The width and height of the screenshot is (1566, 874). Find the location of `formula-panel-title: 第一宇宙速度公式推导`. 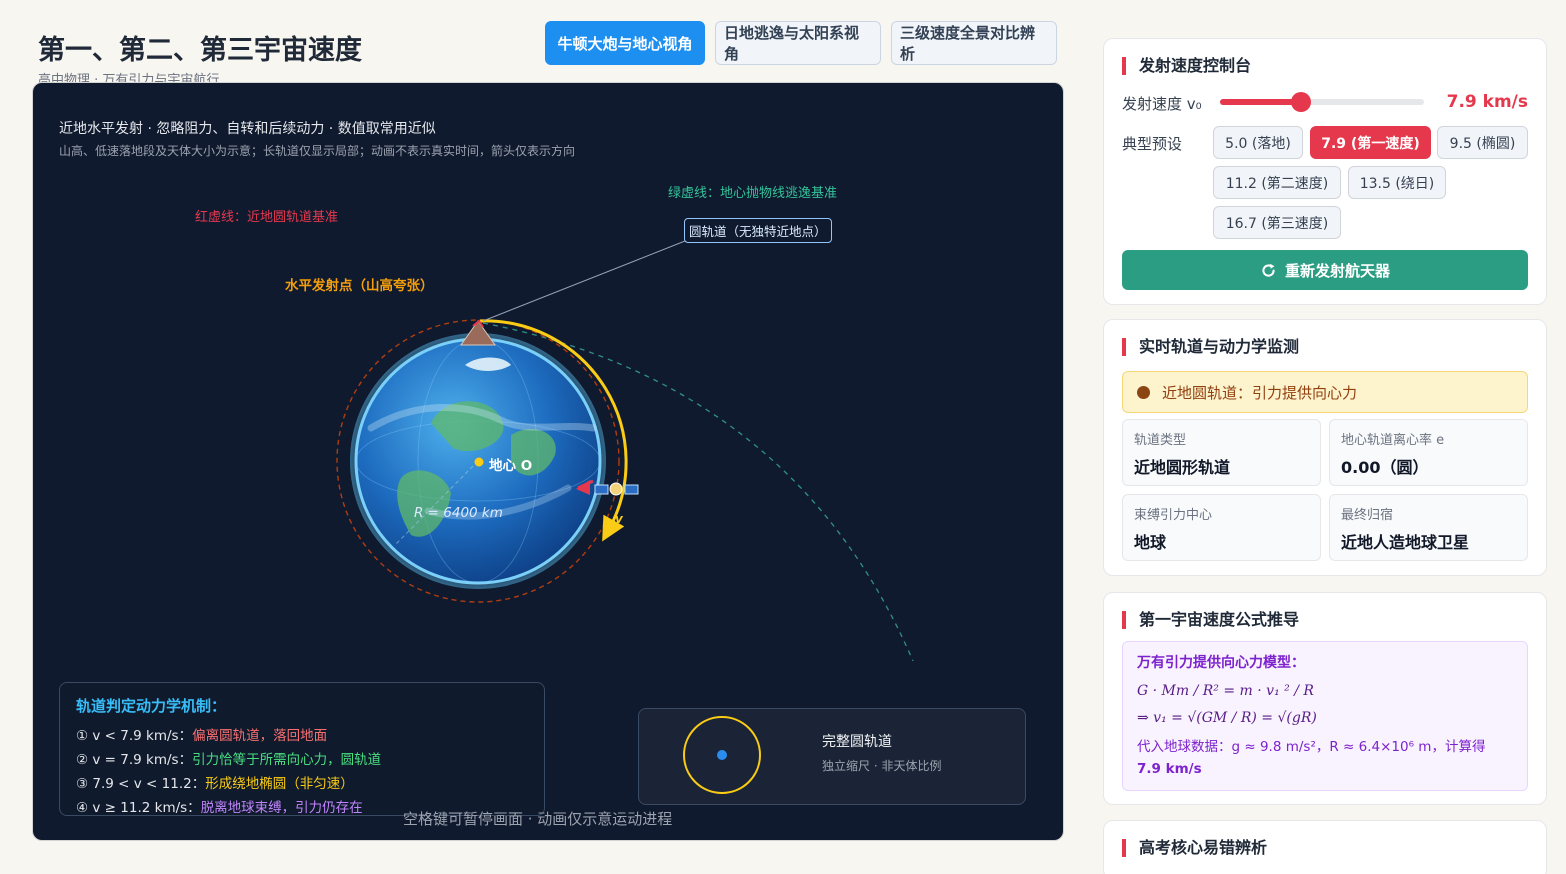

formula-panel-title: 第一宇宙速度公式推导 is located at coordinates (1210, 620).